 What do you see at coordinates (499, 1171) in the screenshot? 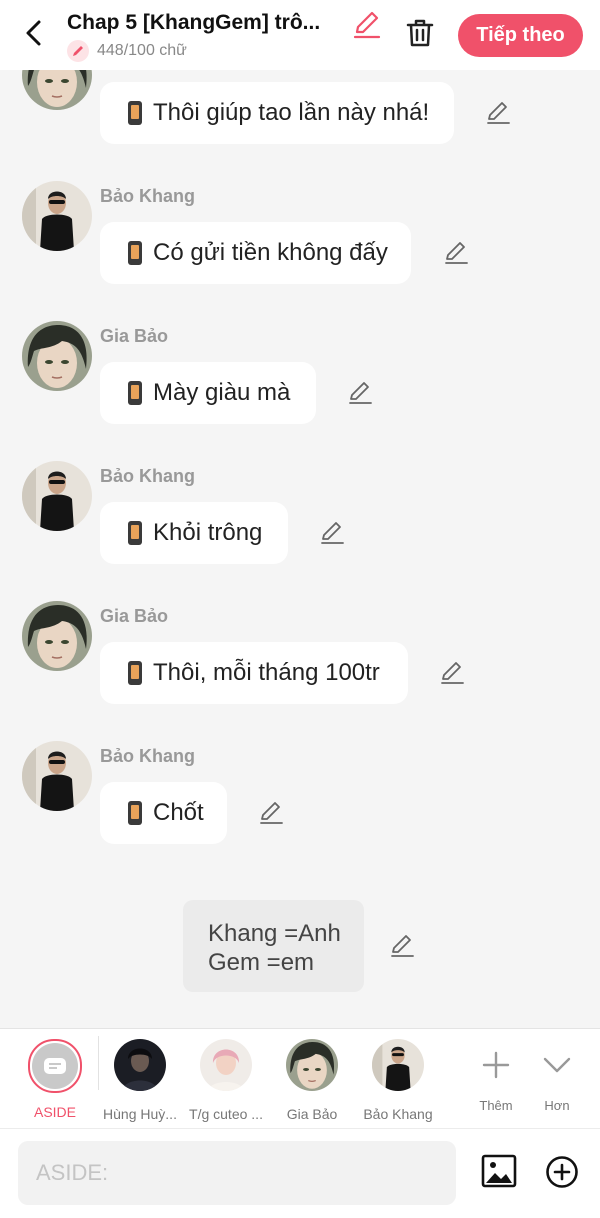
I see `image-icon` at bounding box center [499, 1171].